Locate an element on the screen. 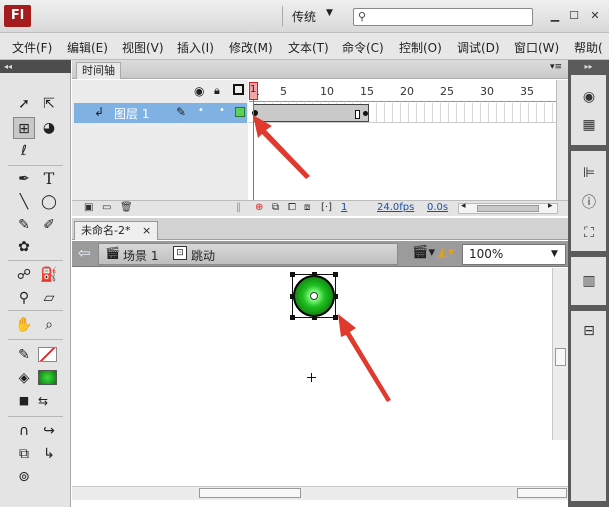 This screenshot has height=507, width=609. align-icon: ⊫ is located at coordinates (589, 173).